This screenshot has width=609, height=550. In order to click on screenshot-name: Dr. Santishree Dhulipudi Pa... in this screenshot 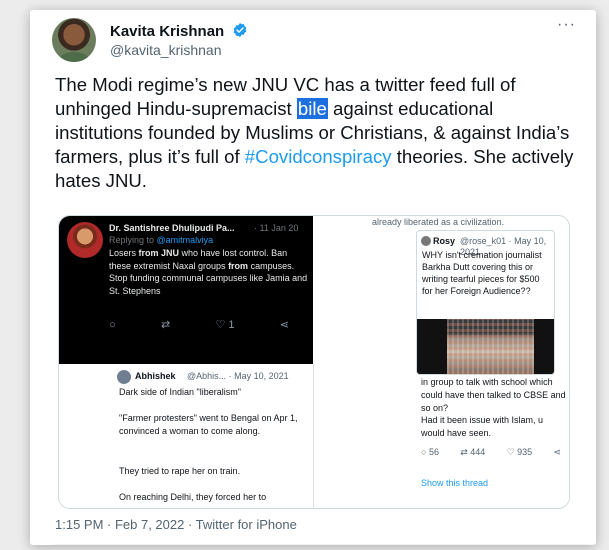, I will do `click(172, 228)`.